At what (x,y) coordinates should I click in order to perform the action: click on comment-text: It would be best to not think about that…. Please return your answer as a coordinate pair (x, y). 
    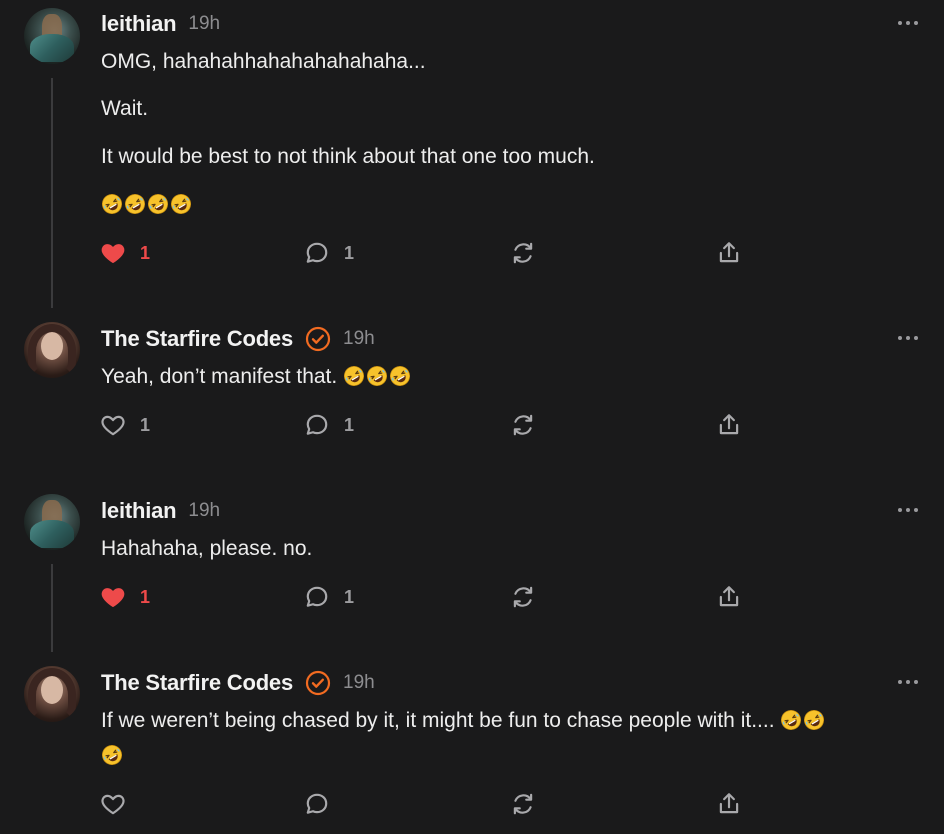
    Looking at the image, I should click on (348, 156).